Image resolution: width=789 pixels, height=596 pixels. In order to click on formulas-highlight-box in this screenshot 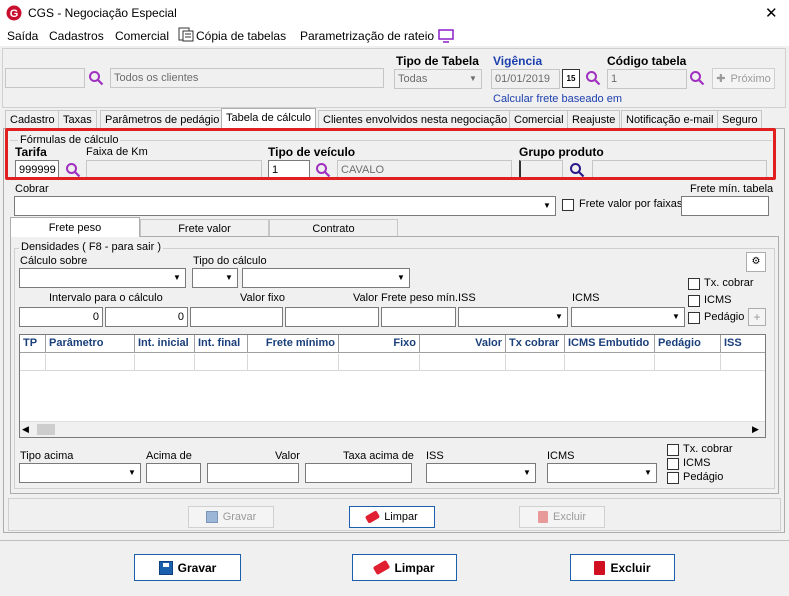, I will do `click(390, 154)`.